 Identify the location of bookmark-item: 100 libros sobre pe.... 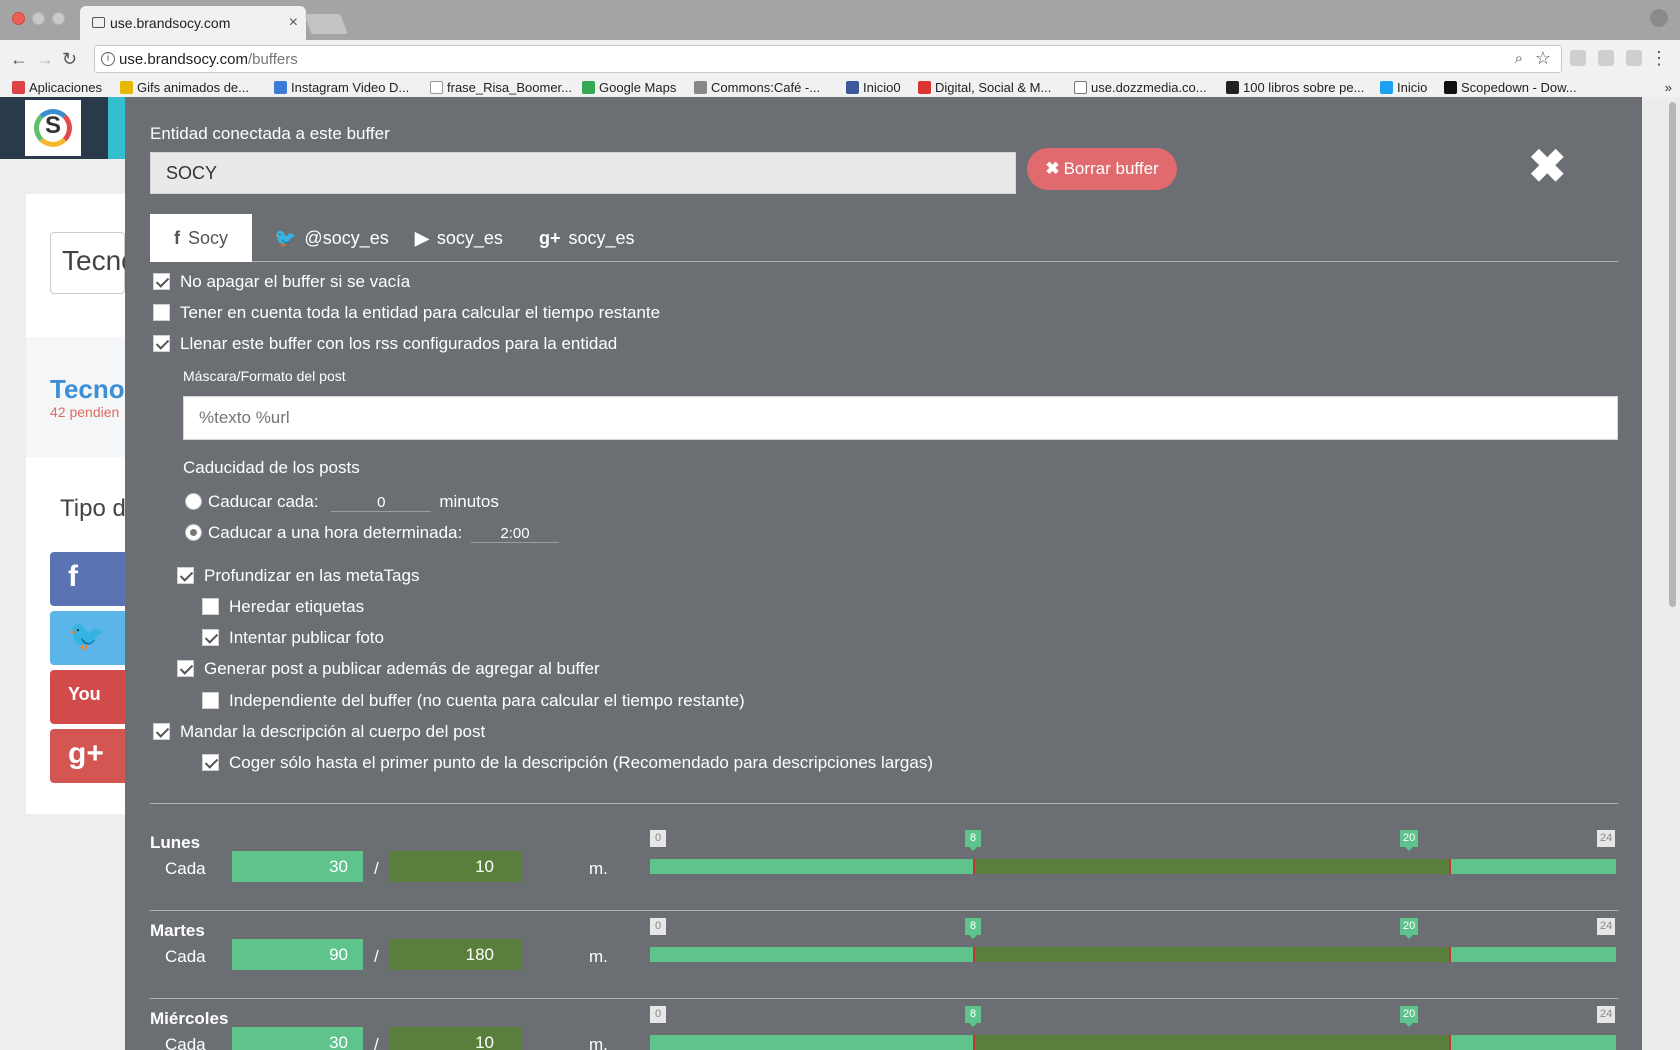
(1295, 87).